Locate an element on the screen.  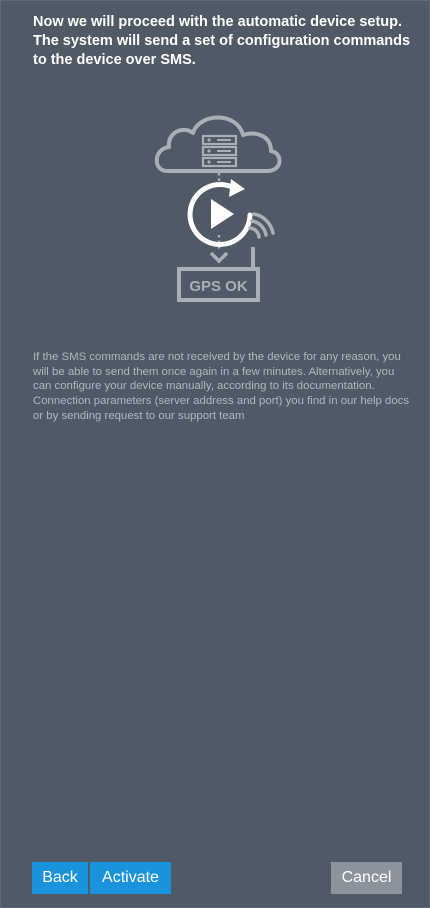
gps-device-icon: GPS OK is located at coordinates (218, 284).